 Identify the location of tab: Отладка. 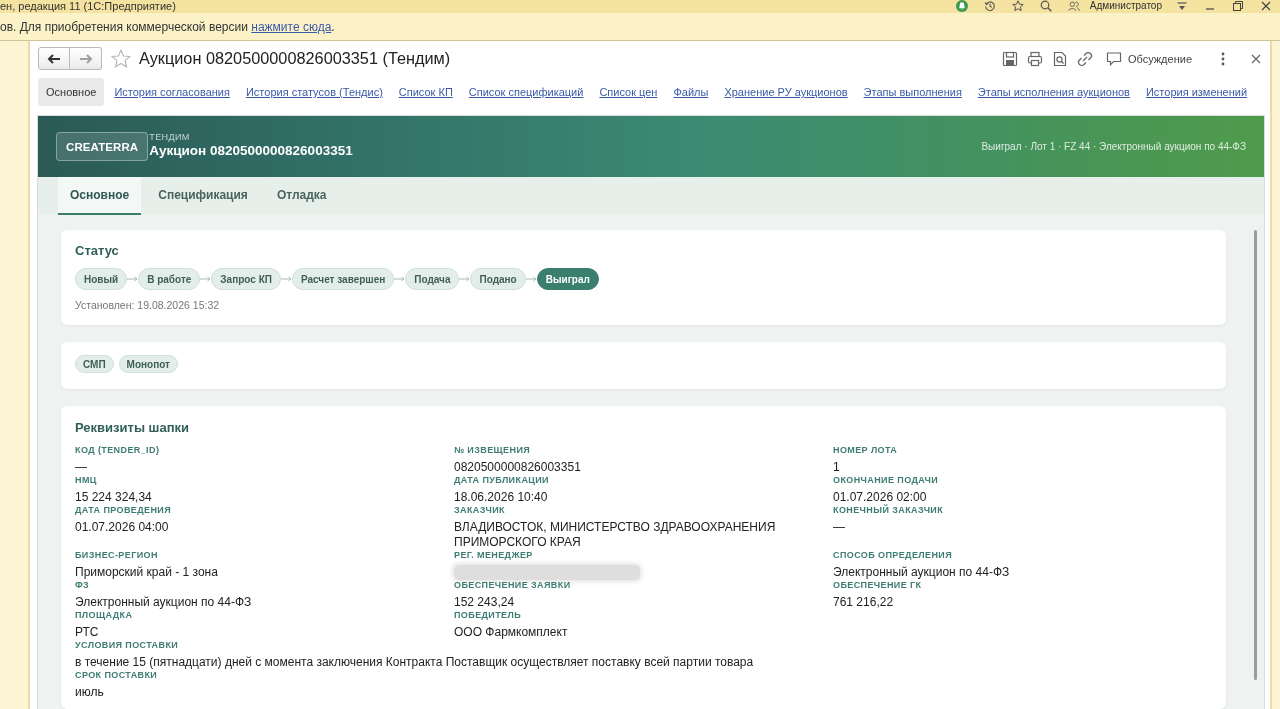
(301, 196).